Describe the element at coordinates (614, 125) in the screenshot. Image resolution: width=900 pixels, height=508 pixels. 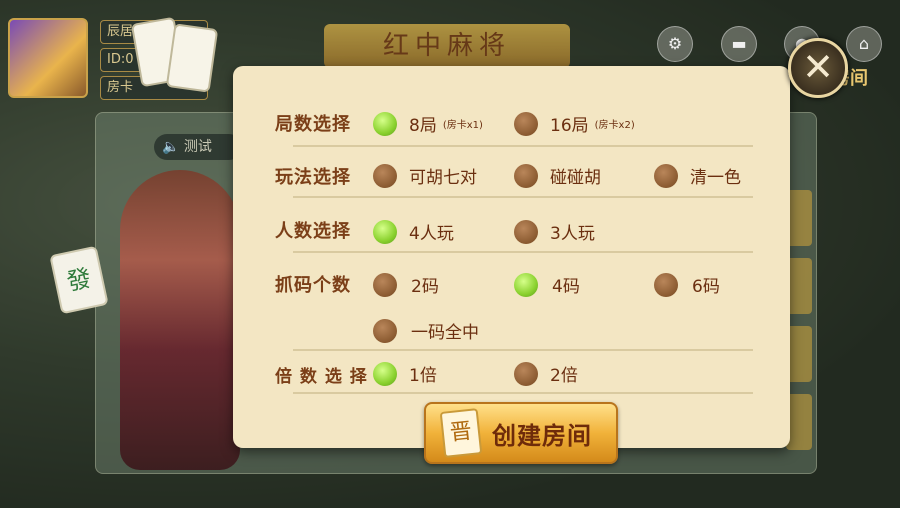
I see `option-note: (房卡x2)` at that location.